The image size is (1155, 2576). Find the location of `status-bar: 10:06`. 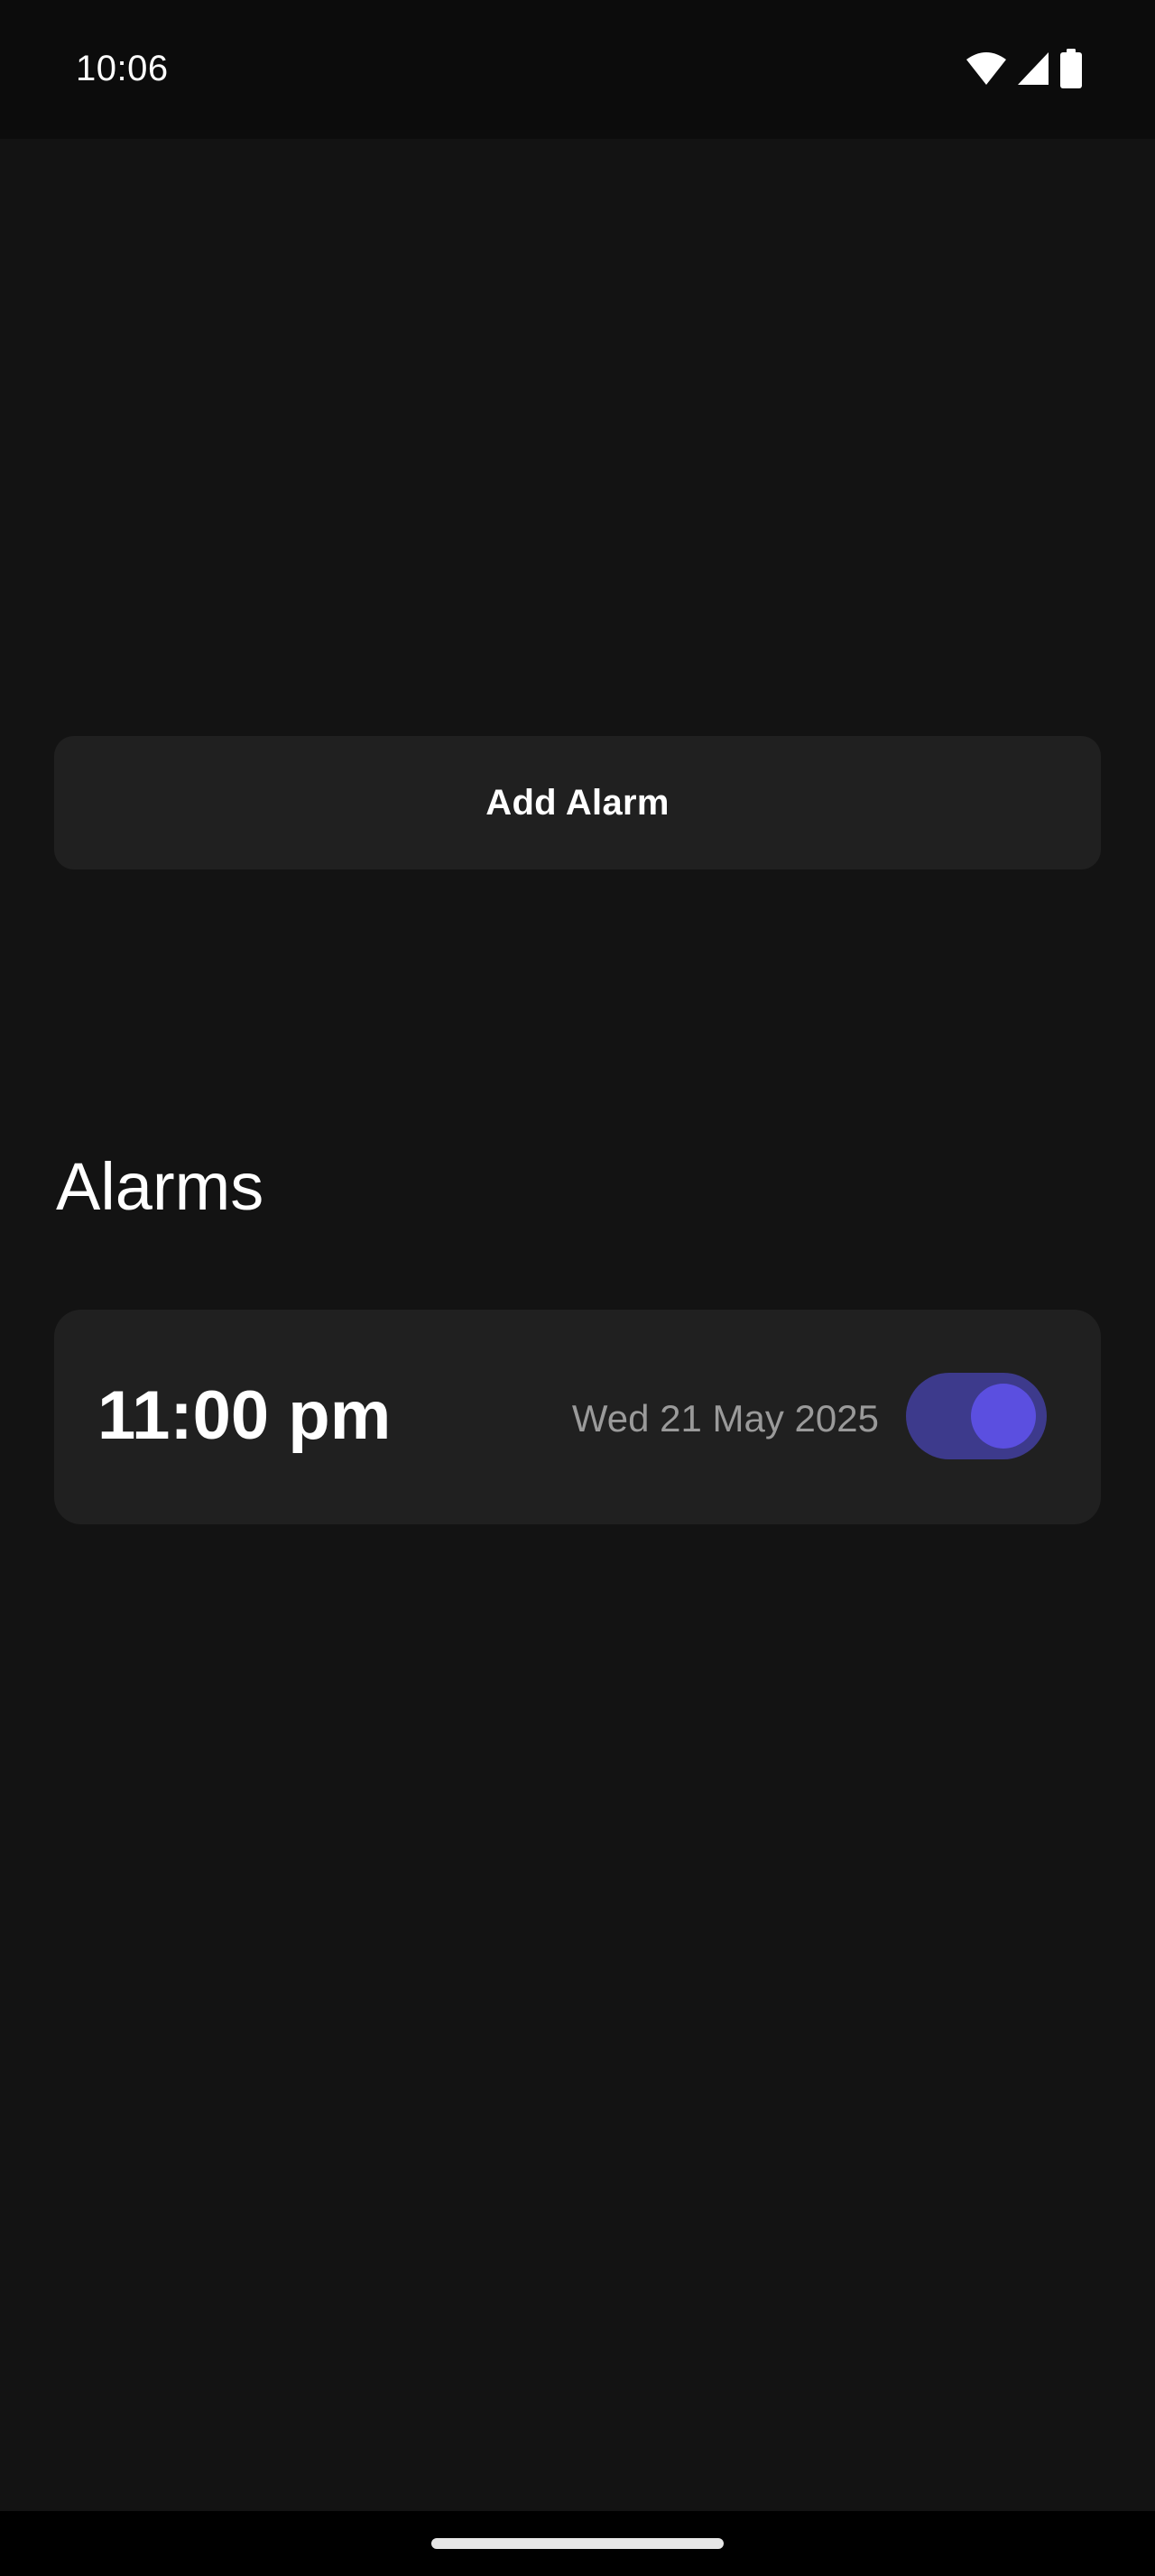

status-bar: 10:06 is located at coordinates (577, 69).